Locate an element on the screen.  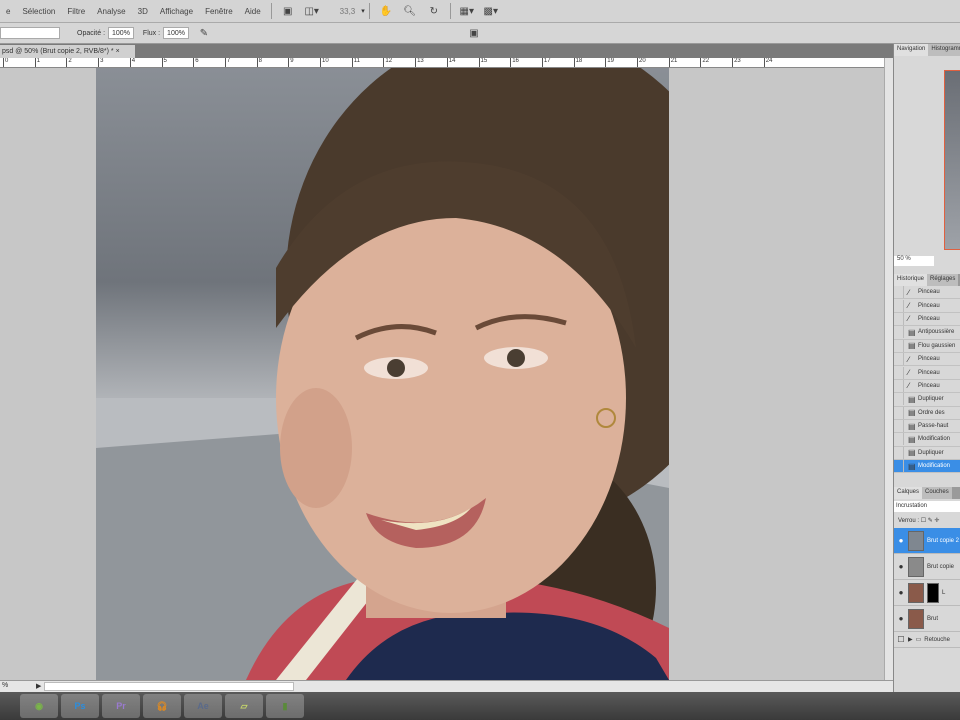
blend-mode-dropdown: Incrustation is located at coordinates (927, 507).